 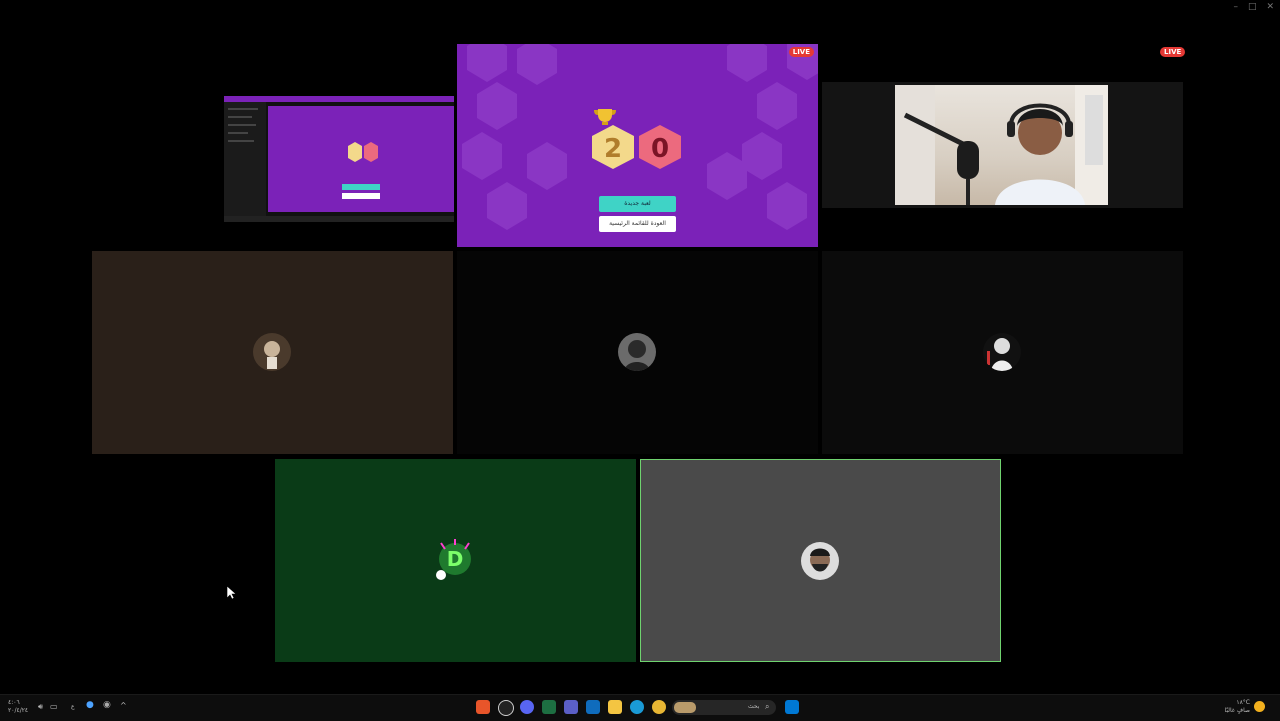 I want to click on webcam-tile, so click(x=1002, y=145).